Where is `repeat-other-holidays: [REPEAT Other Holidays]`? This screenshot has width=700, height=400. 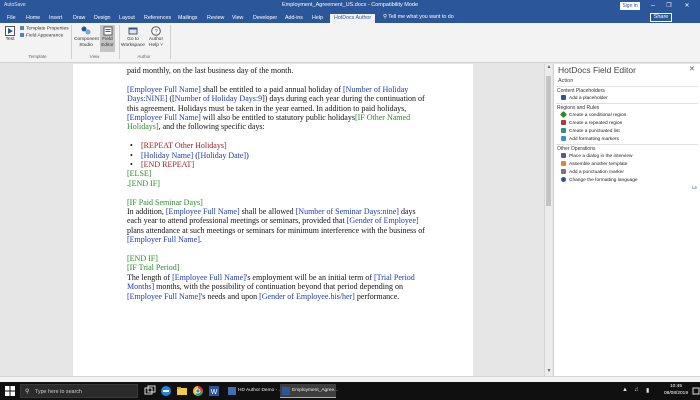
repeat-other-holidays: [REPEAT Other Holidays] is located at coordinates (184, 145).